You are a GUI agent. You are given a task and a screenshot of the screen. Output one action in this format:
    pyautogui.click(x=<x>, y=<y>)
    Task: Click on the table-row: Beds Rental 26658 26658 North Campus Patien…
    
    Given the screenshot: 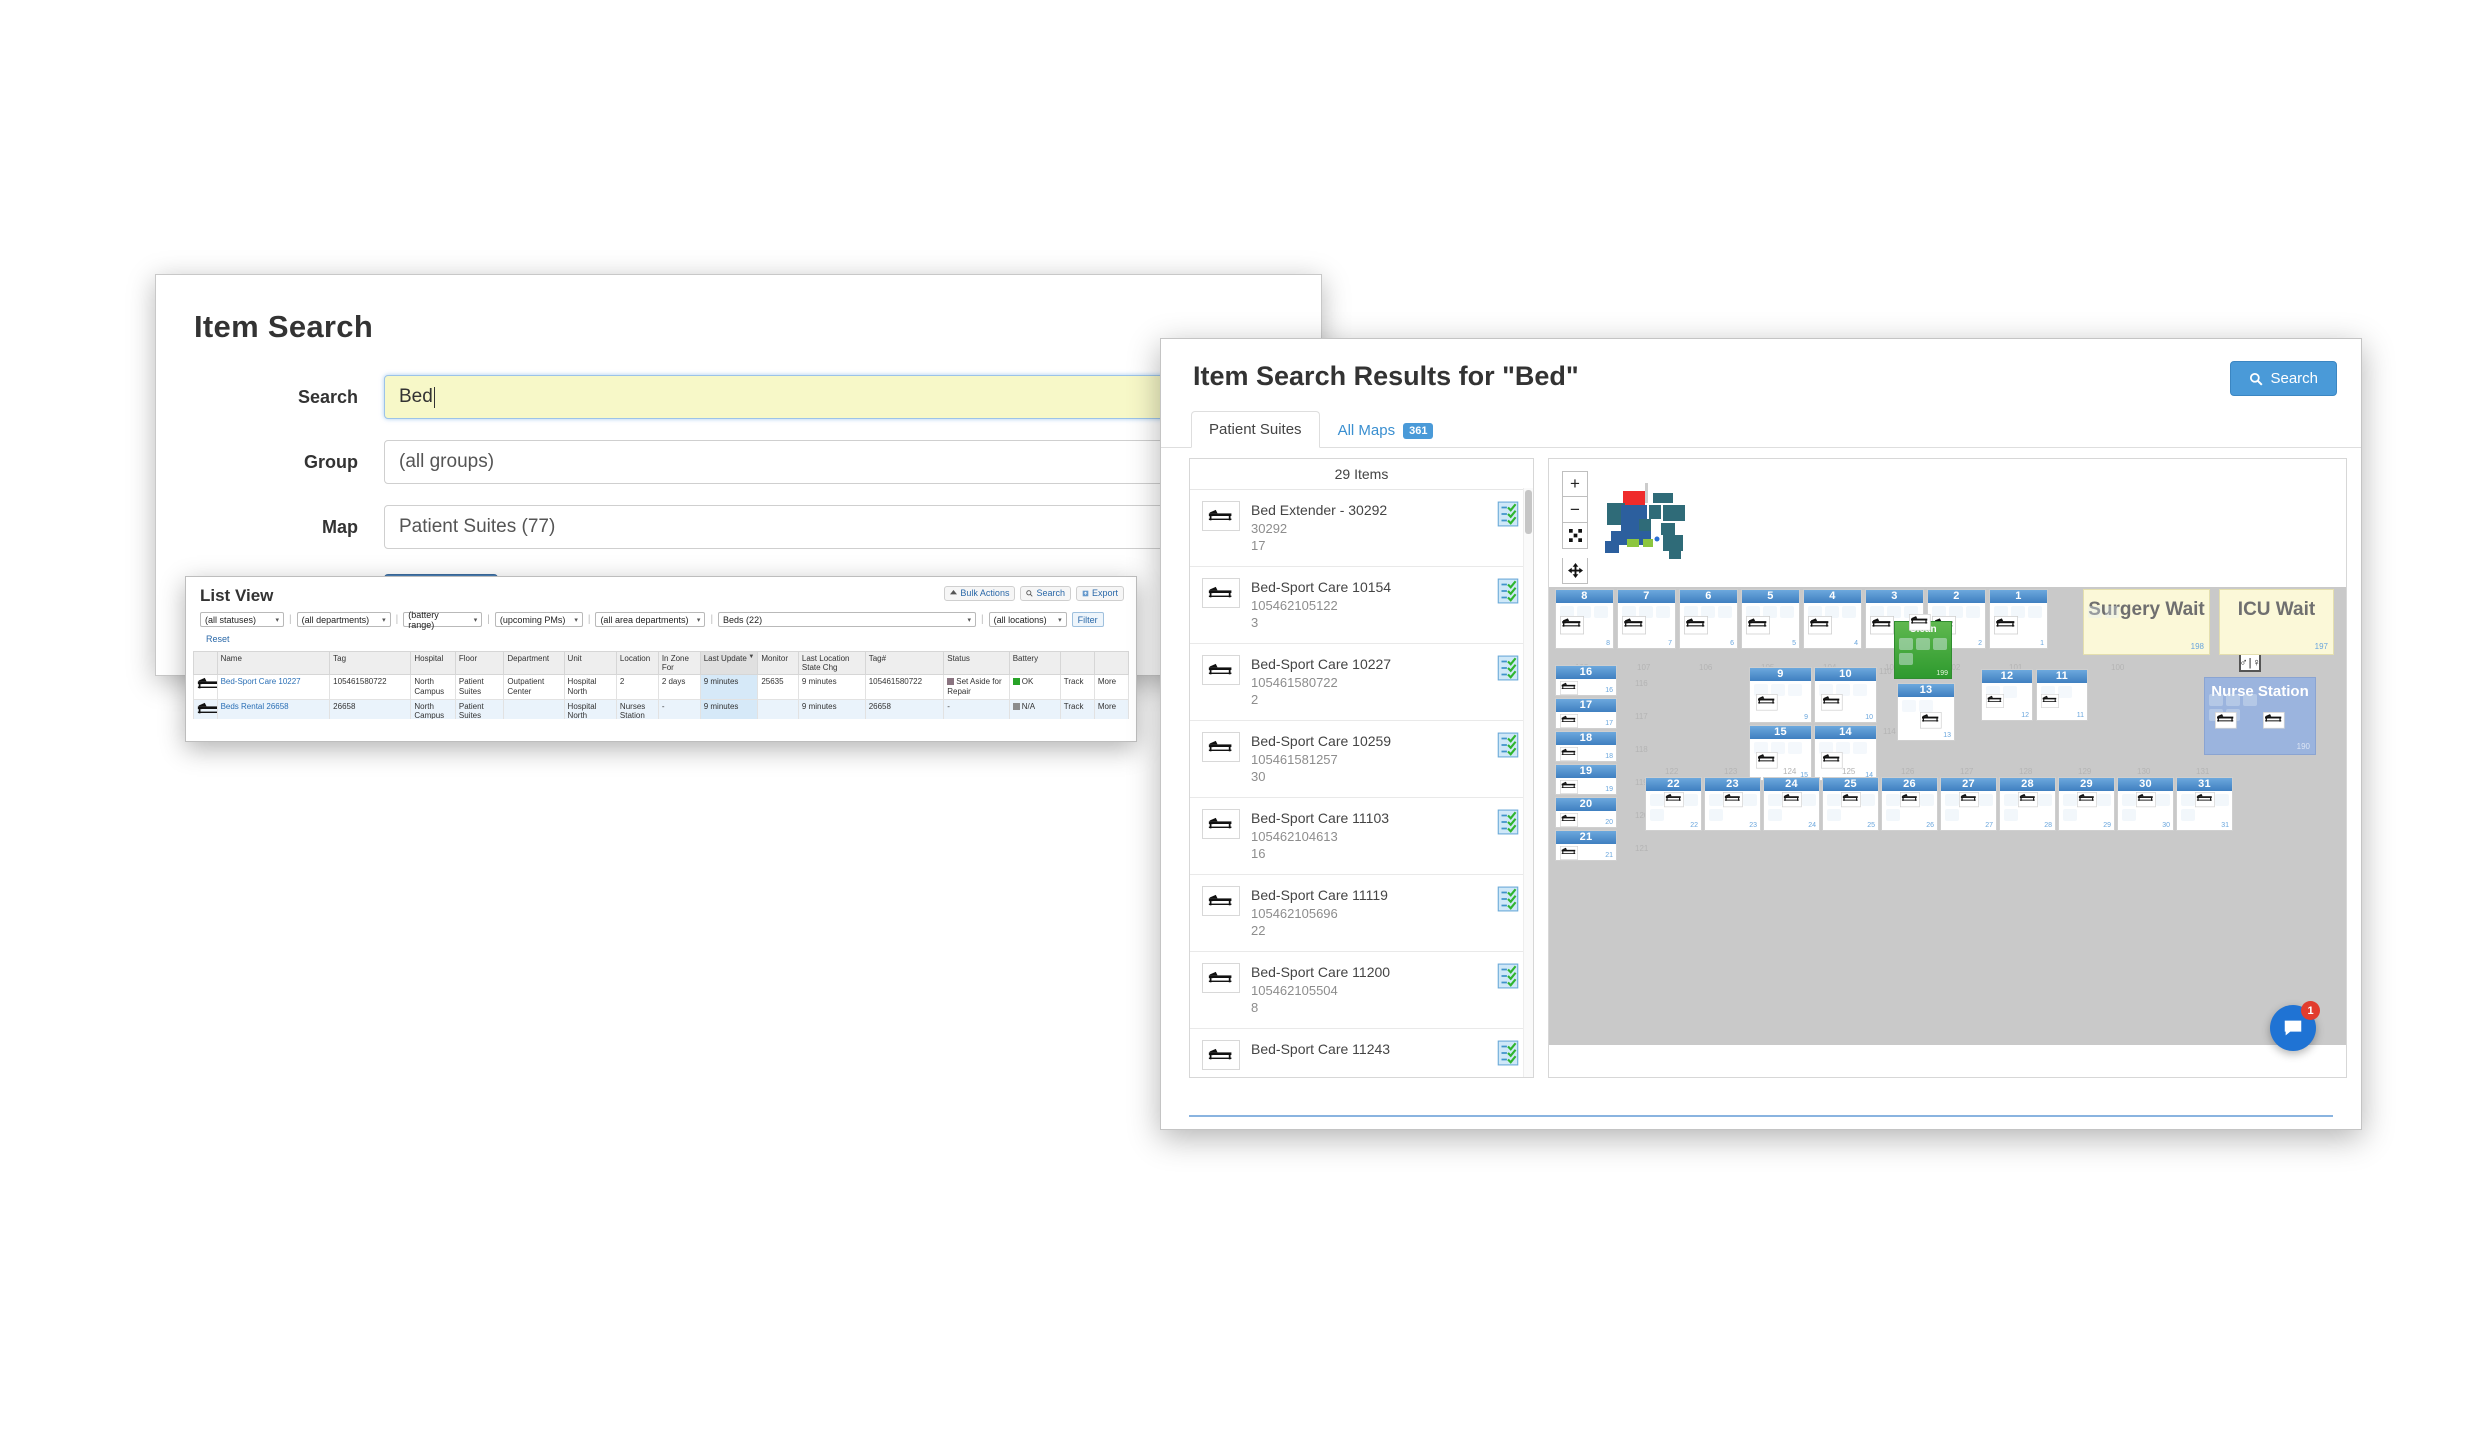 What is the action you would take?
    pyautogui.click(x=661, y=708)
    